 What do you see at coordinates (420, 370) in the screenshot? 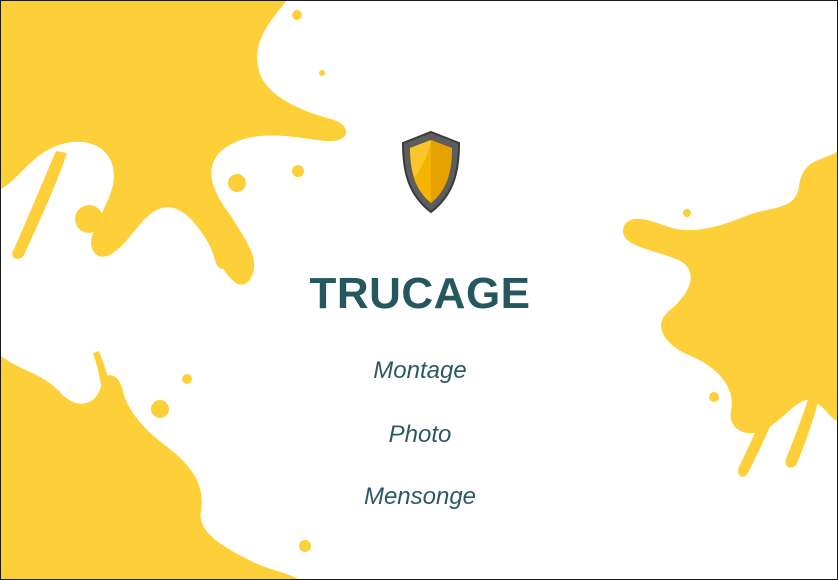
I see `keyword-montage: Montage` at bounding box center [420, 370].